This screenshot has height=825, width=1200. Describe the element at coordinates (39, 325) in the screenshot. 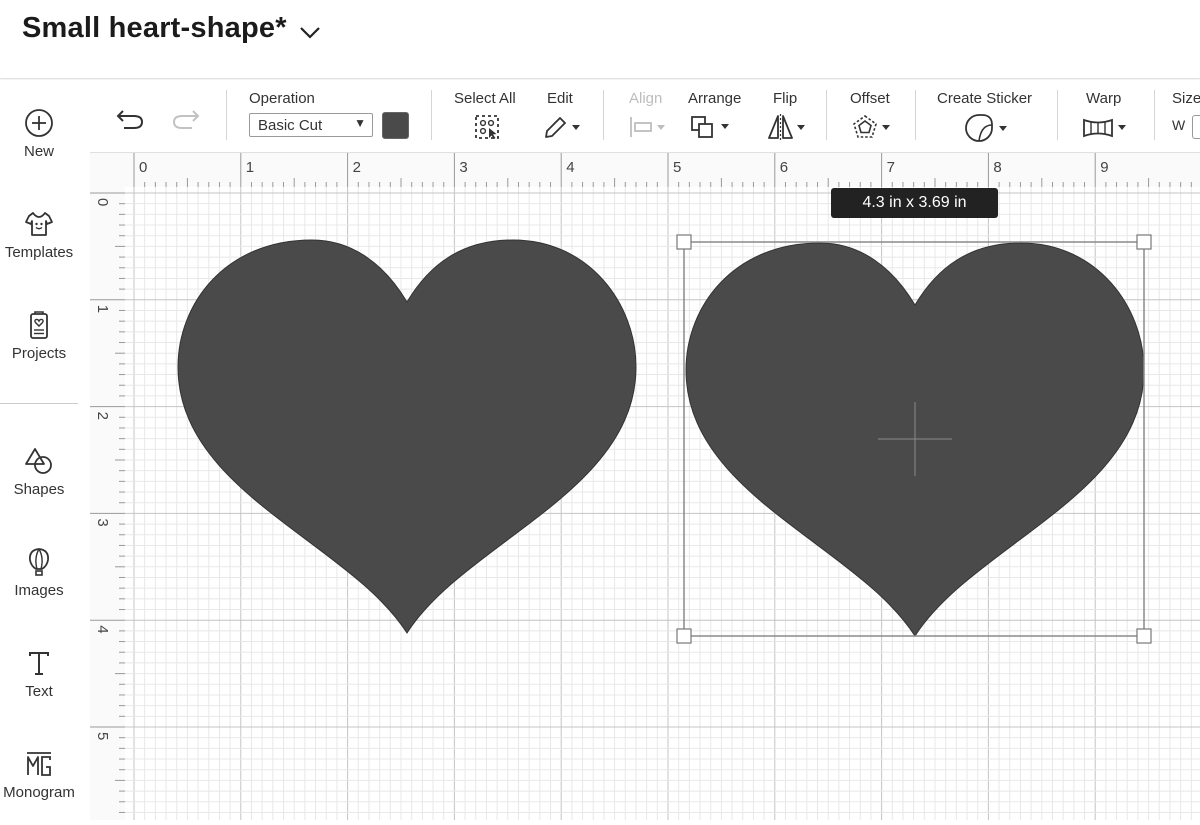

I see `projects-icon` at that location.